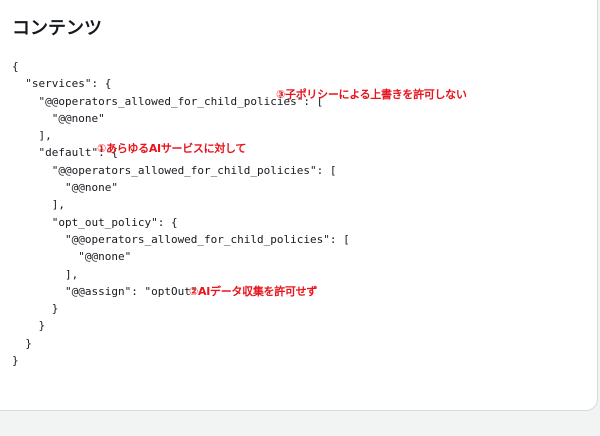 The height and width of the screenshot is (436, 600). Describe the element at coordinates (35, 309) in the screenshot. I see `code-line-15: }` at that location.